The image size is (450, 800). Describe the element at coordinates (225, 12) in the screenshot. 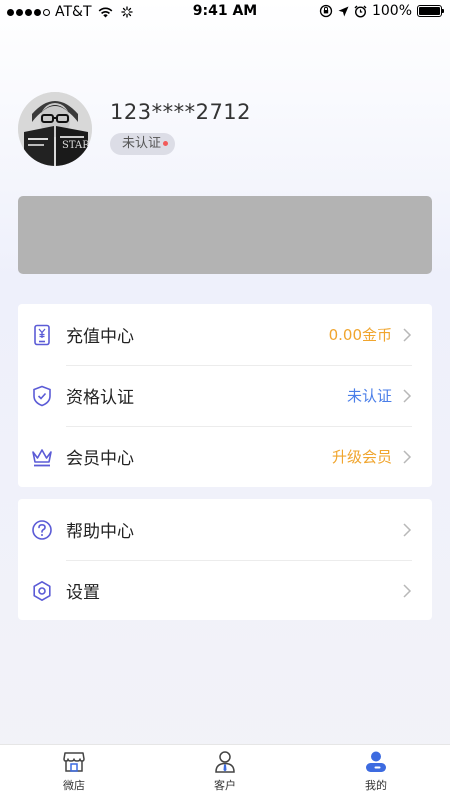

I see `status-bar: AT&T 9:41 AM 100%` at that location.